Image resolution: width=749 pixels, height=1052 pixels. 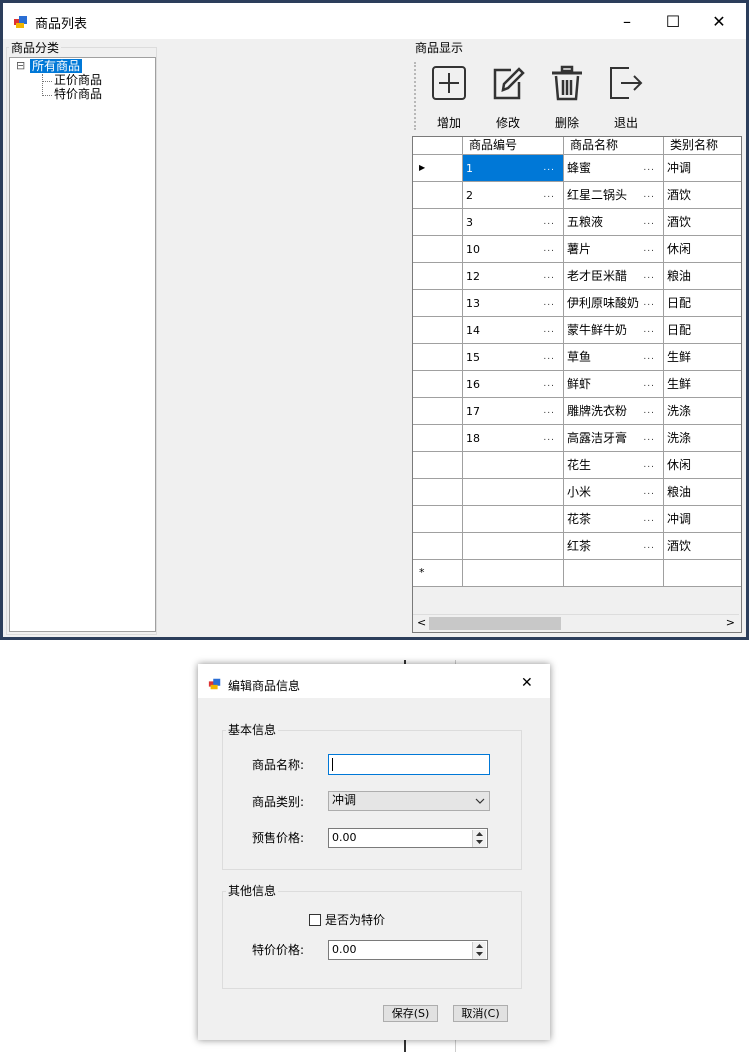 What do you see at coordinates (730, 622) in the screenshot?
I see `scroll-right-icon: >` at bounding box center [730, 622].